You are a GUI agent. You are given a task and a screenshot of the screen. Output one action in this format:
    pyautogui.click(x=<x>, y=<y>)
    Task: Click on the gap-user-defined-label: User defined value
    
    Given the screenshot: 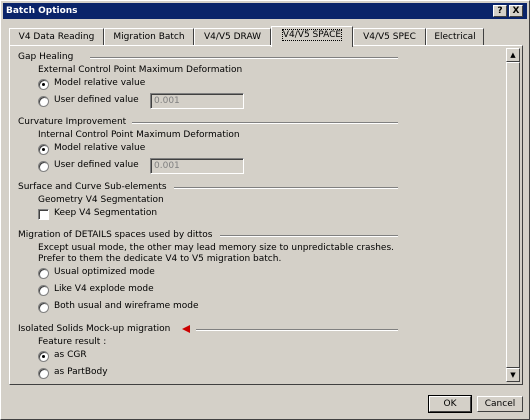 What is the action you would take?
    pyautogui.click(x=96, y=100)
    